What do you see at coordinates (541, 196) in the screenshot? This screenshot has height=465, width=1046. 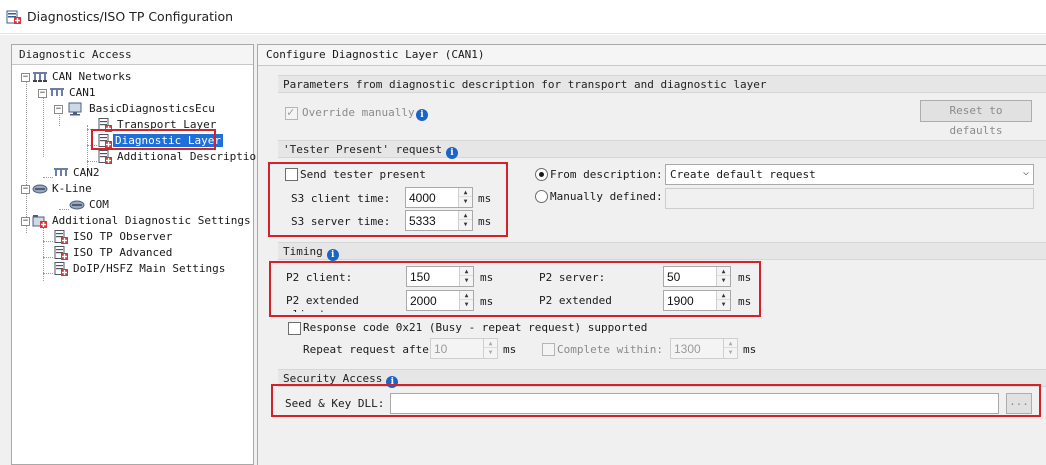 I see `manually-defined-radio` at bounding box center [541, 196].